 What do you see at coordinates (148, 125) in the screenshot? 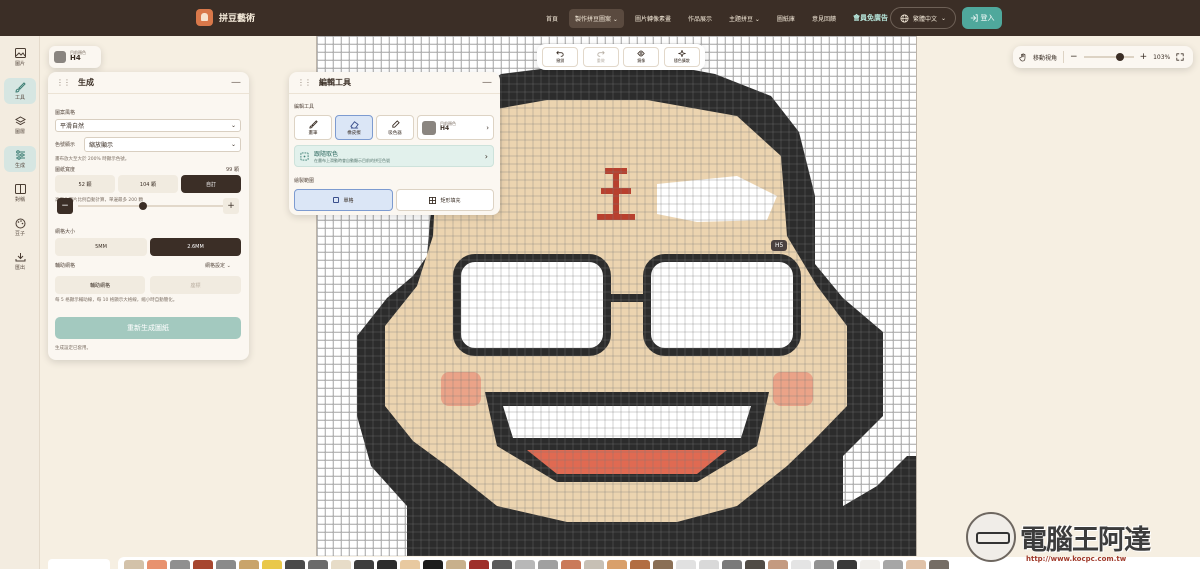
I see `style-select: 平滑自然 ⌄` at bounding box center [148, 125].